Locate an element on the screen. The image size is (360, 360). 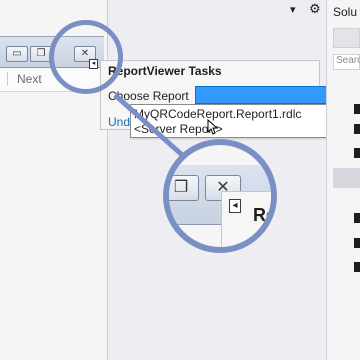
tasks-panel-title: ReportViewer Tasks is located at coordinates (165, 71).